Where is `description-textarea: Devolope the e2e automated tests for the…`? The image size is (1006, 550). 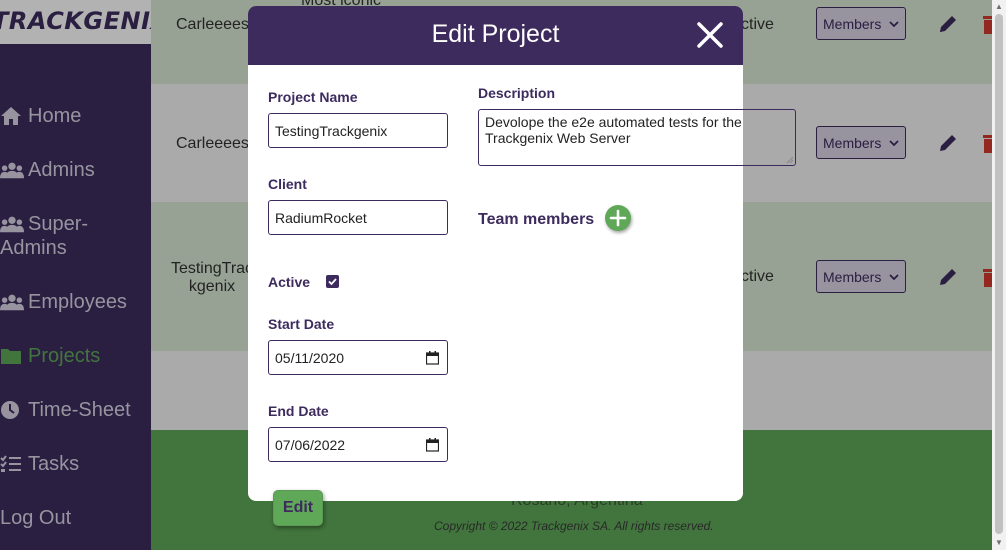
description-textarea: Devolope the e2e automated tests for the… is located at coordinates (637, 137).